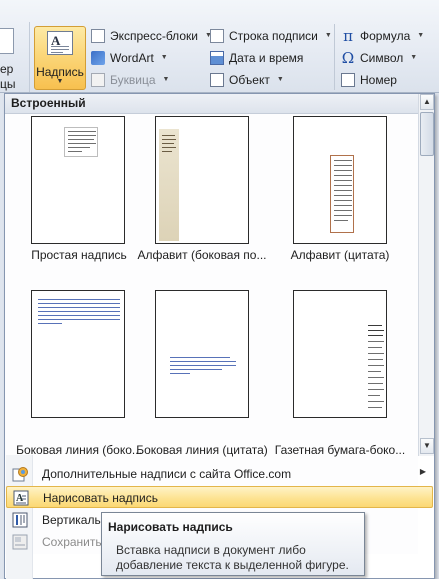 The width and height of the screenshot is (439, 579). Describe the element at coordinates (202, 354) in the screenshot. I see `gallery-item-sidebar-quote` at that location.